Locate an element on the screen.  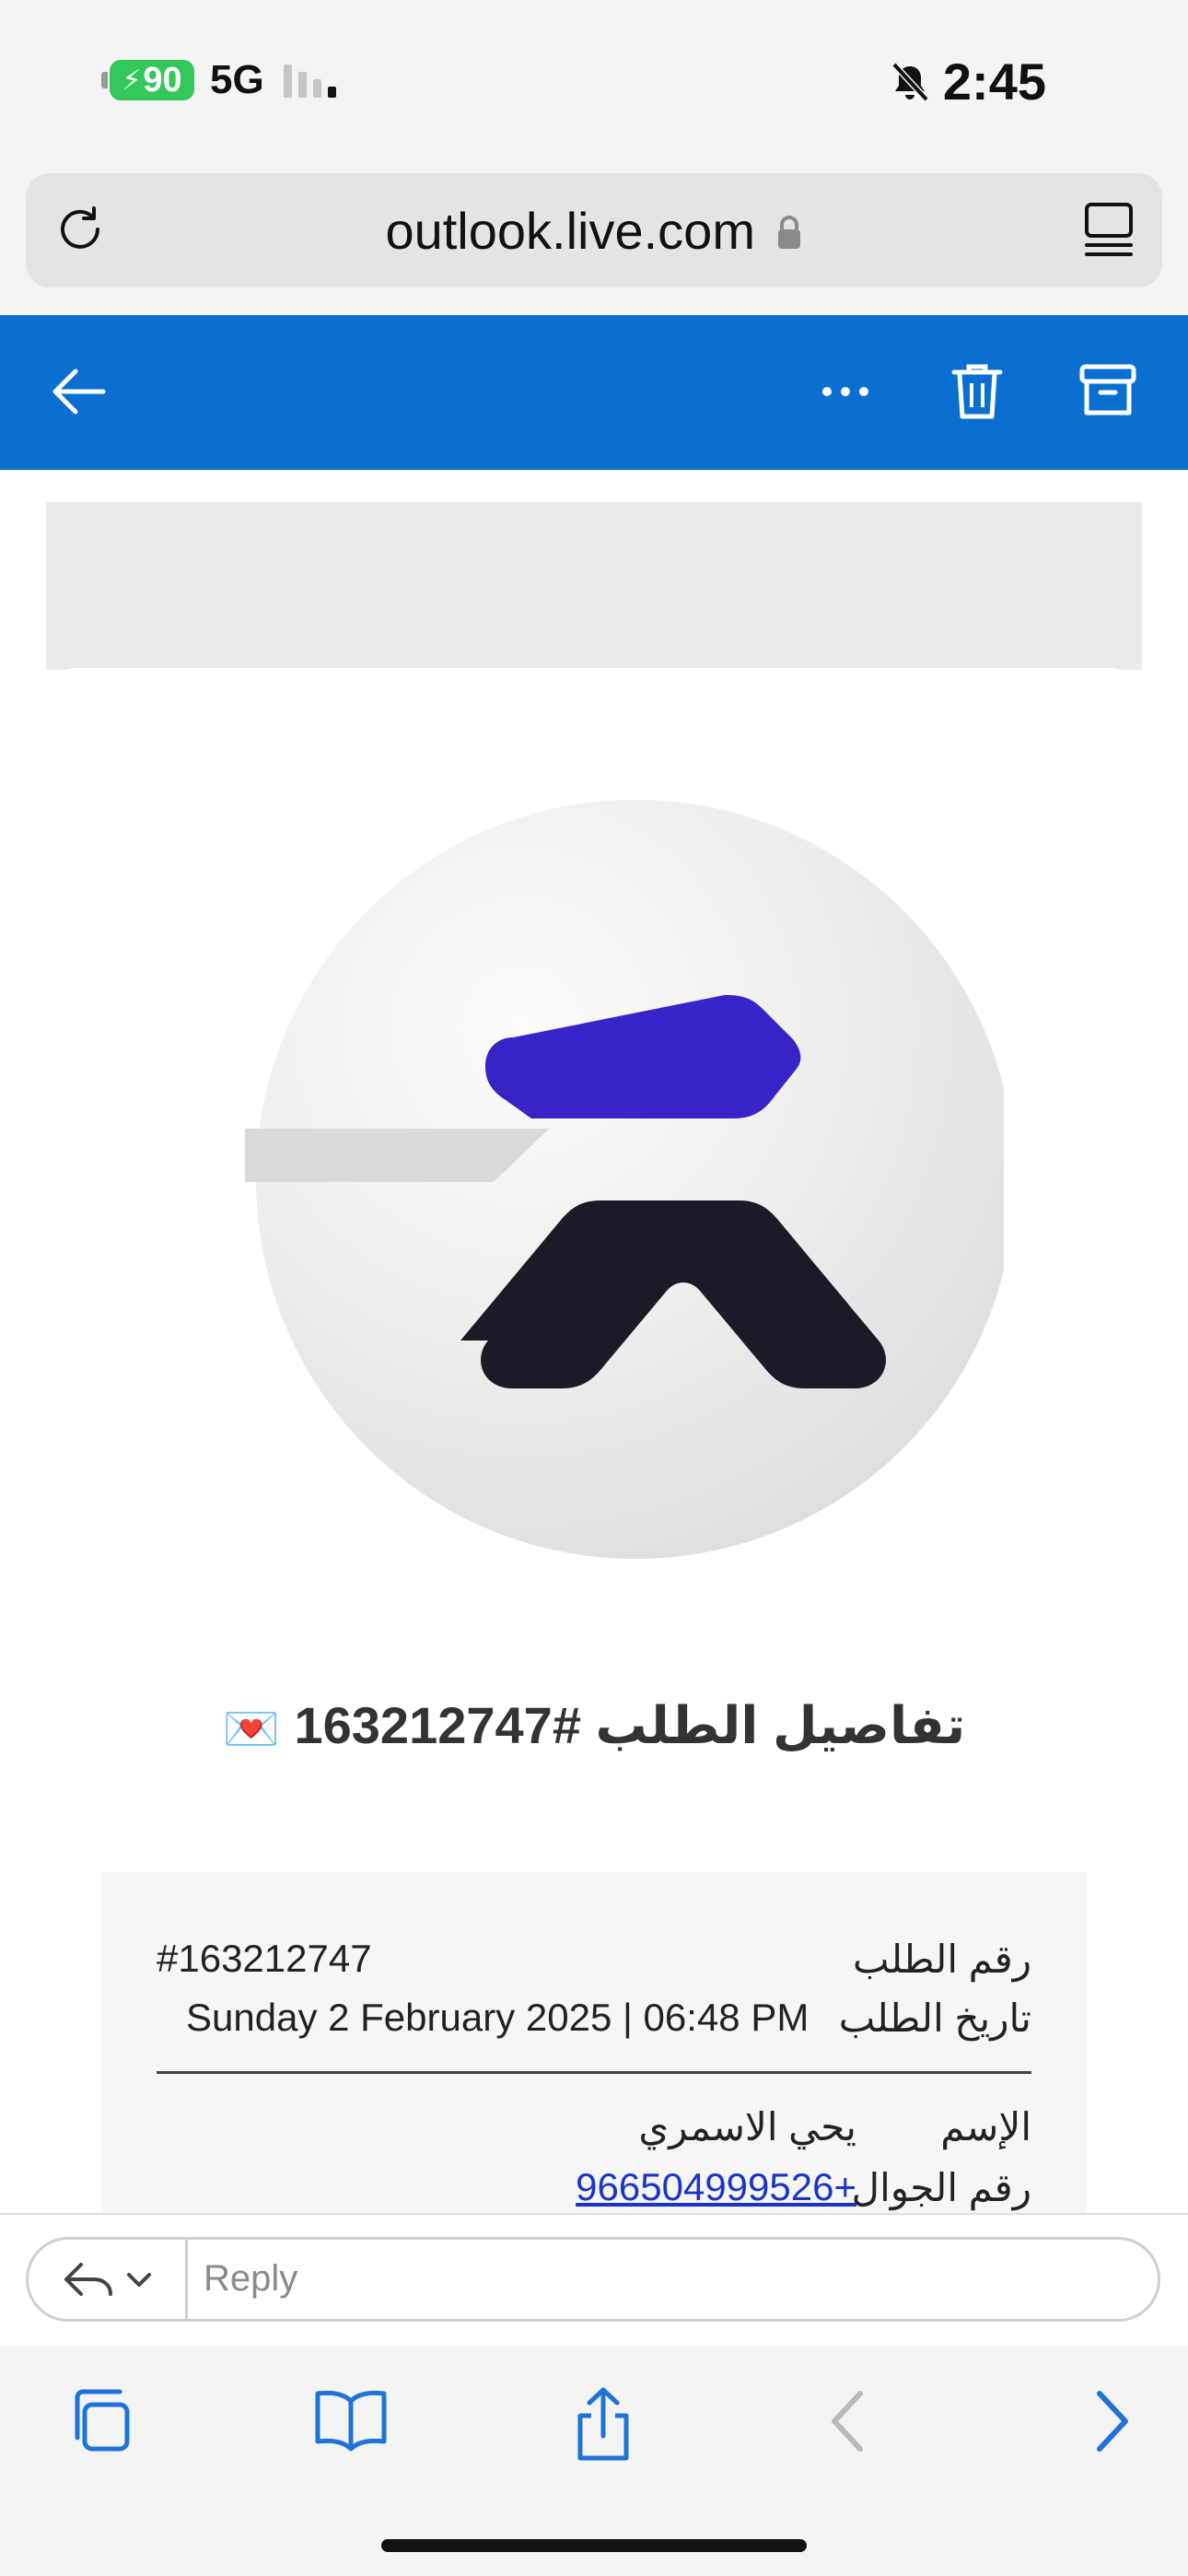
url-text: outlook.live.com is located at coordinates (570, 231).